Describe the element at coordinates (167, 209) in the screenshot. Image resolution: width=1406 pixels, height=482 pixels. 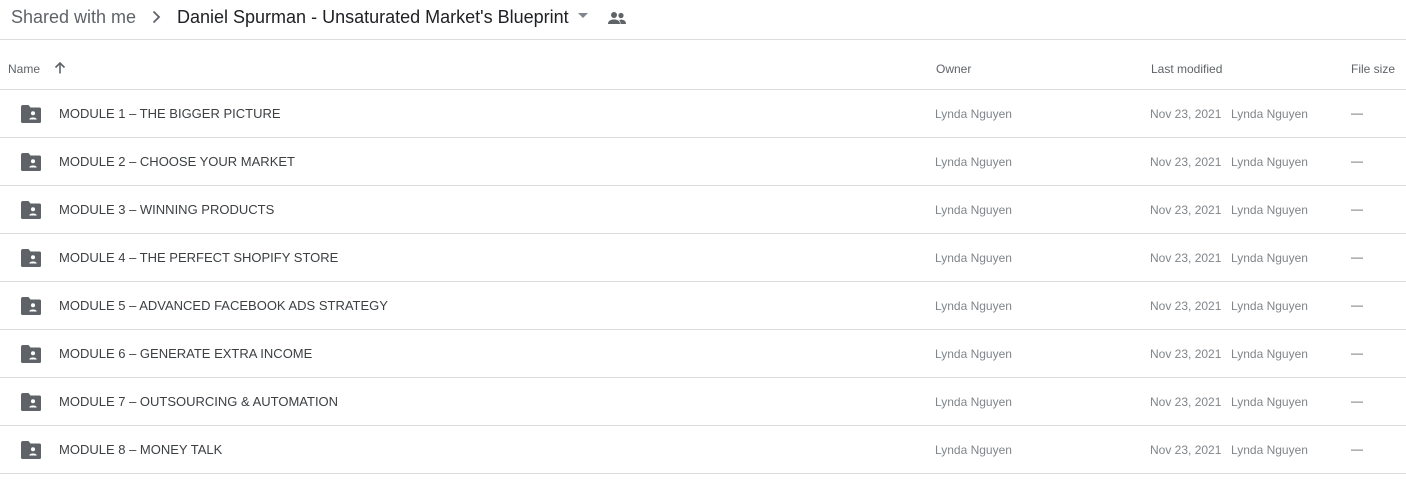
I see `file-name: MODULE 3 – WINNING PRODUCTS` at that location.